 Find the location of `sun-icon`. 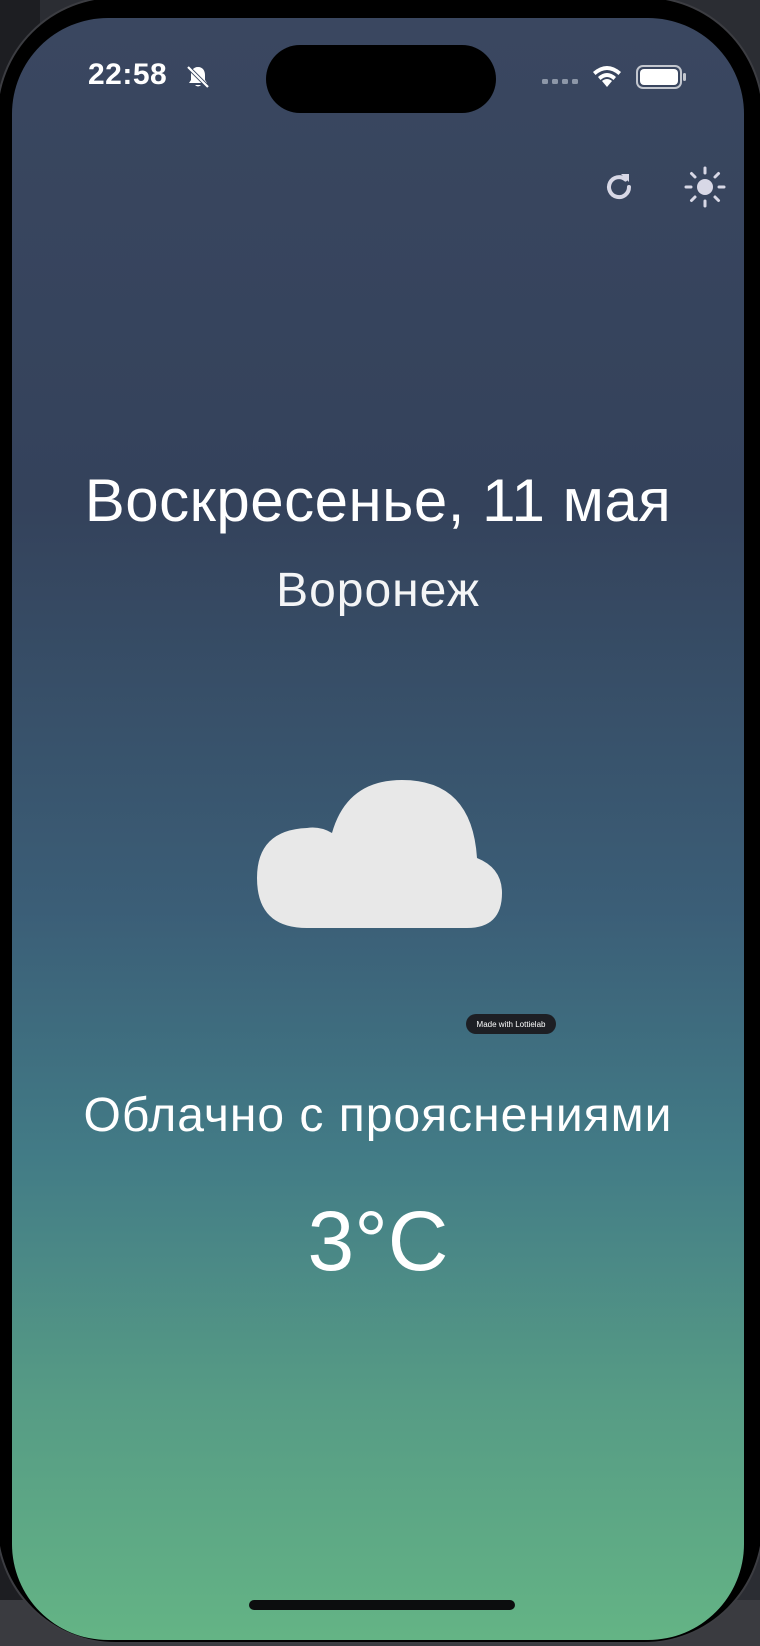

sun-icon is located at coordinates (705, 187).